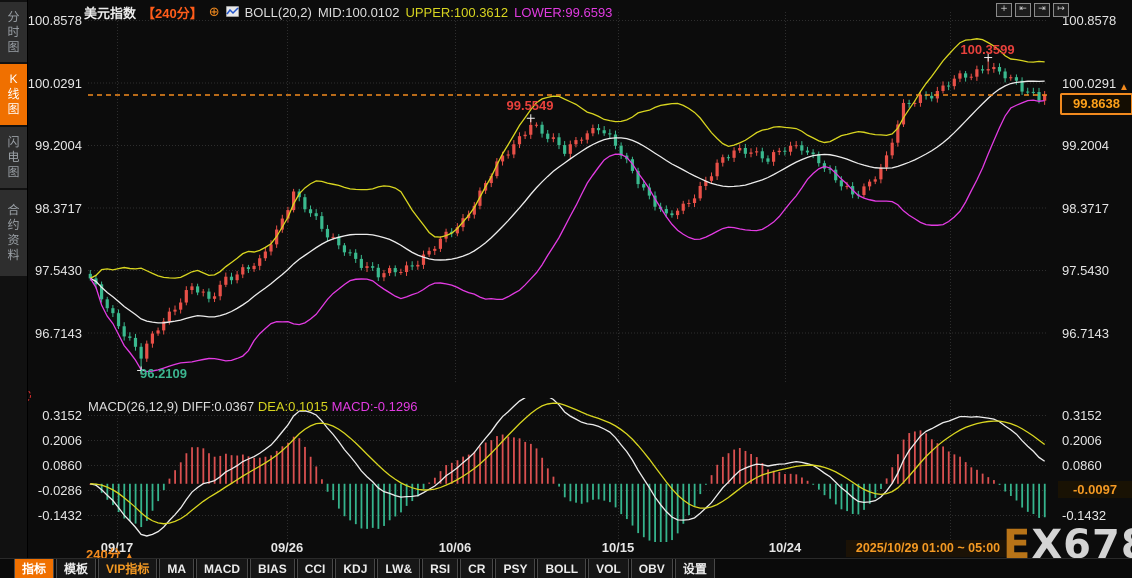  I want to click on toolbar-item-boll: BOLL, so click(562, 568).